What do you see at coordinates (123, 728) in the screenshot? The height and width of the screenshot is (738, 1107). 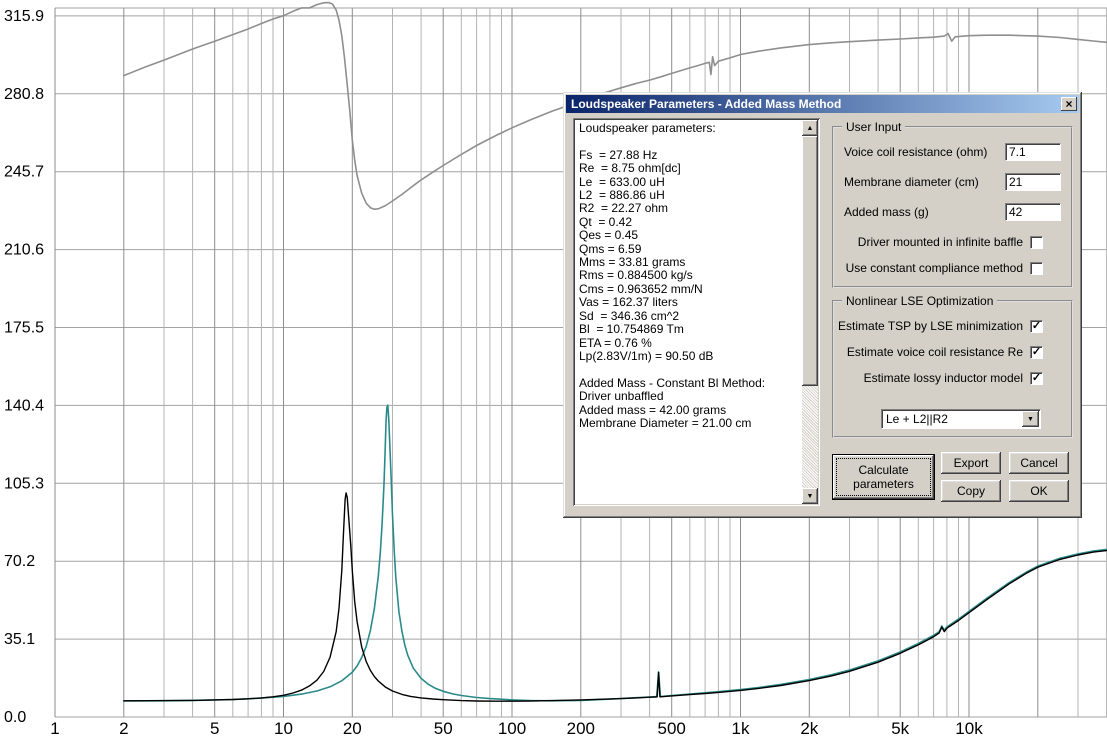 I see `x-tick-label: 2` at bounding box center [123, 728].